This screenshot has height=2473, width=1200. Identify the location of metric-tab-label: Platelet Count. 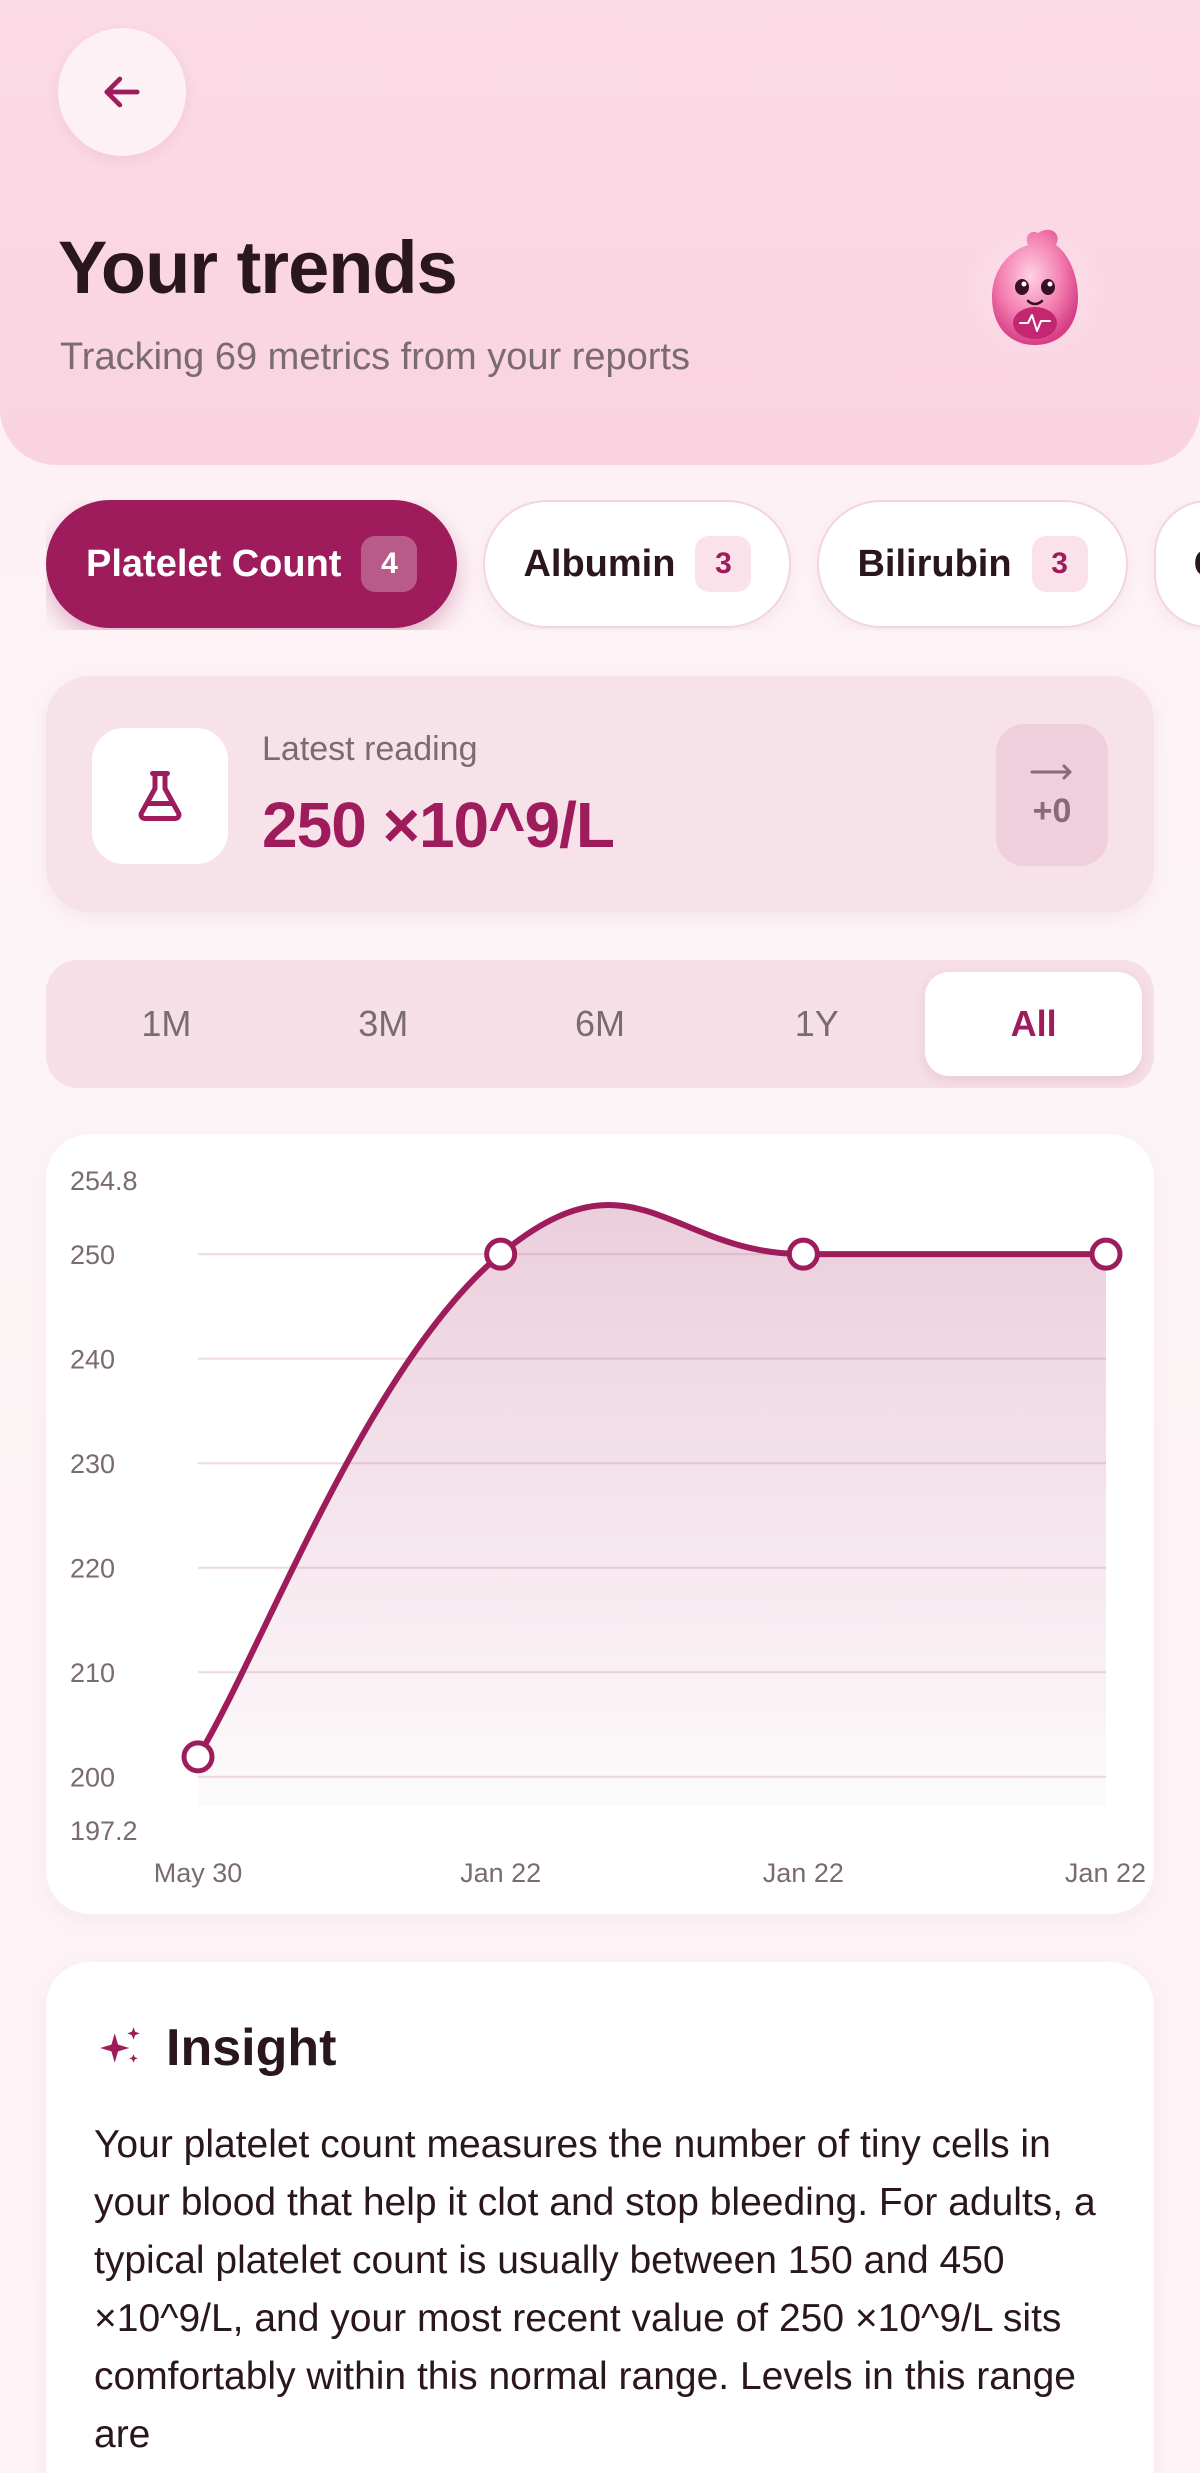
(214, 563).